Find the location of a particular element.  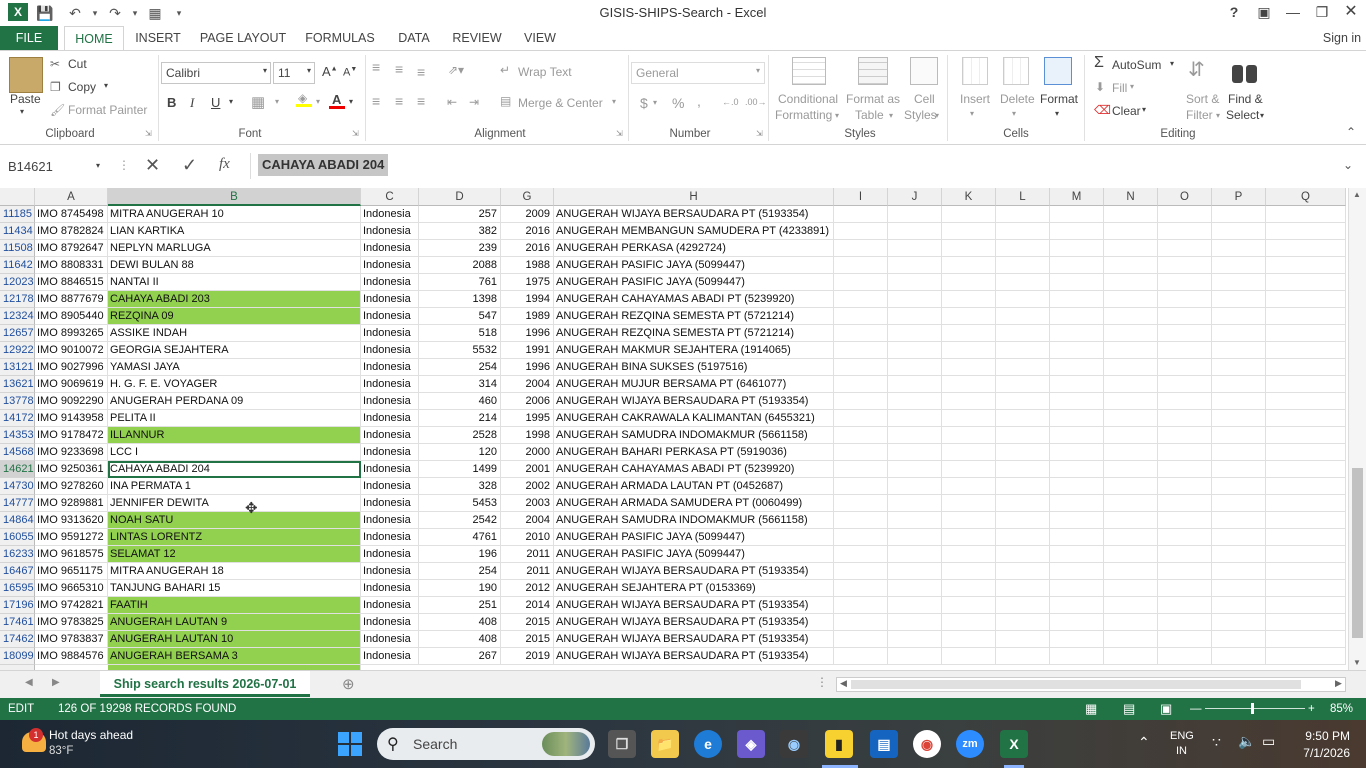

number-launcher-icon: ⇲ is located at coordinates (759, 133).